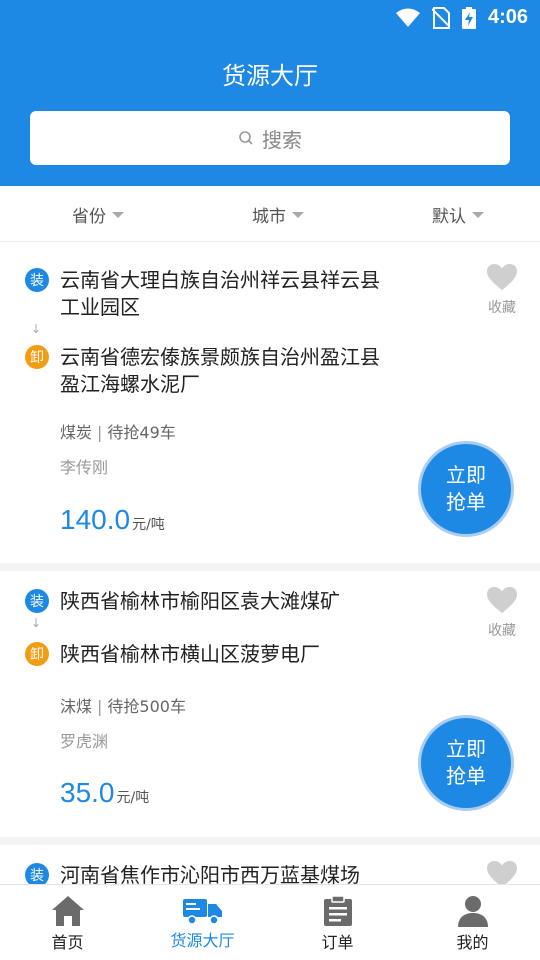  Describe the element at coordinates (89, 216) in the screenshot. I see `filter-province-label: 省份` at that location.